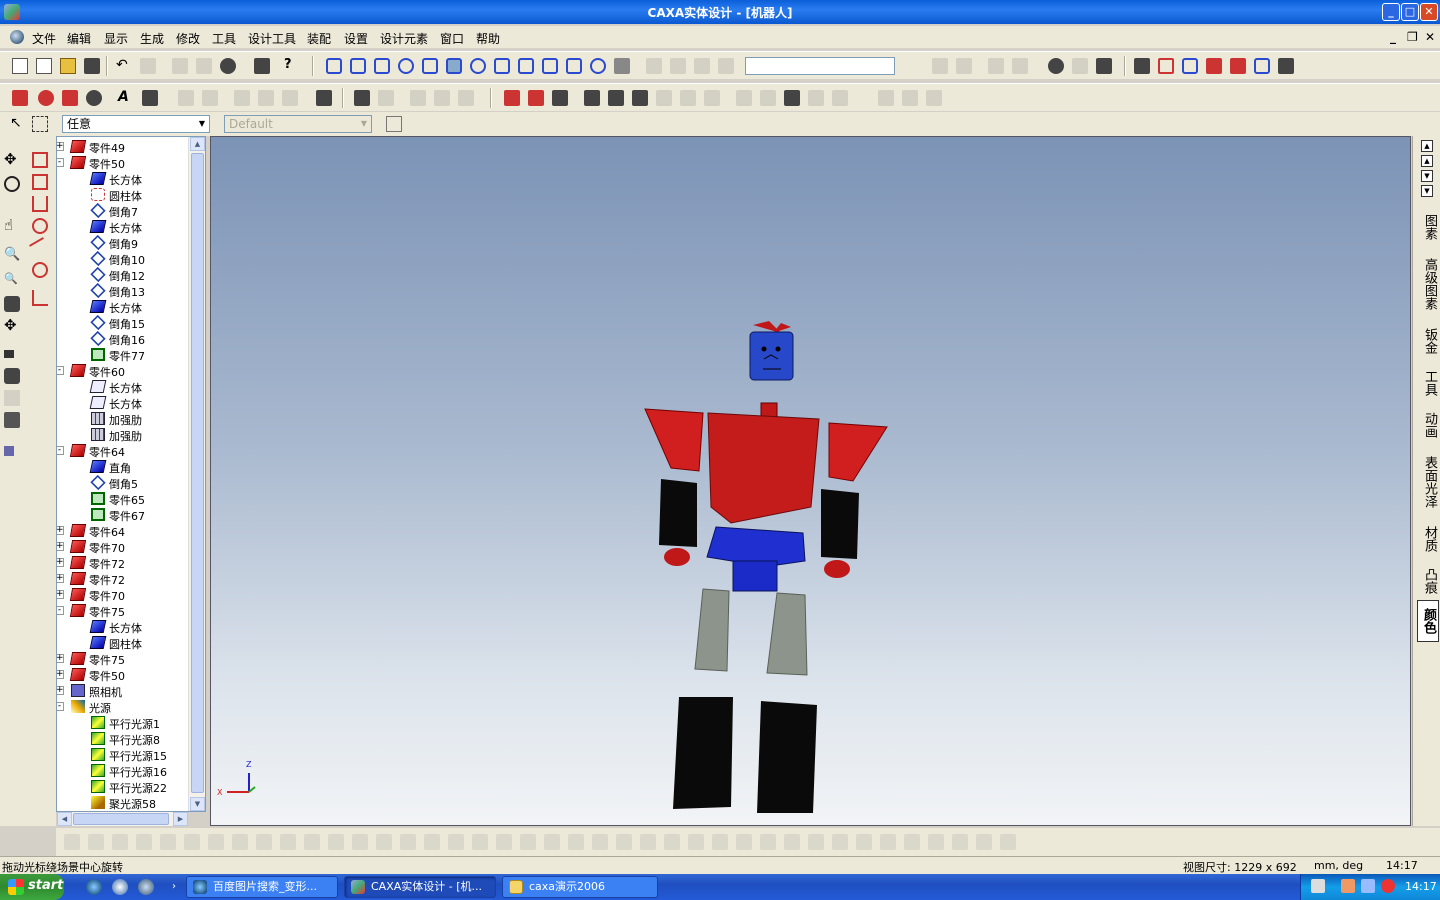  What do you see at coordinates (940, 66) in the screenshot?
I see `disabled-tool-1-icon` at bounding box center [940, 66].